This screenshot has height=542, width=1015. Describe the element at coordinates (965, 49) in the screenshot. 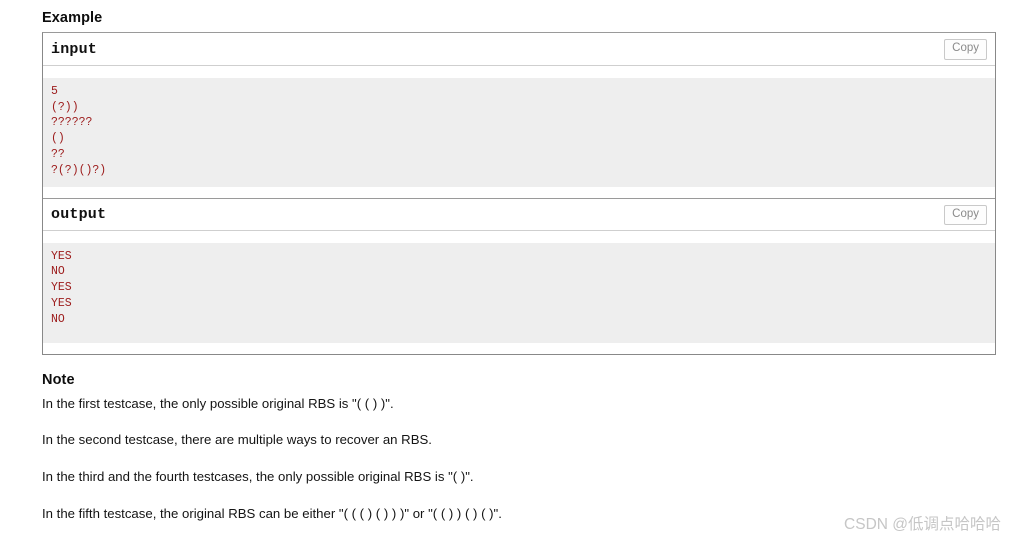

I see `copy-input-button: Copy` at that location.